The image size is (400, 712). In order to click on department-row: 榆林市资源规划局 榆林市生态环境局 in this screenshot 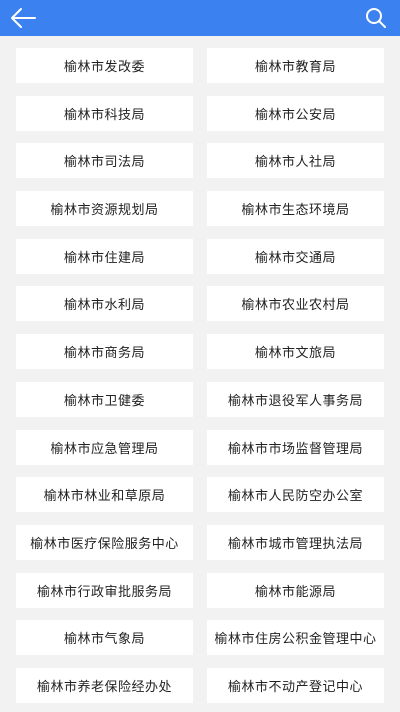, I will do `click(200, 203)`.